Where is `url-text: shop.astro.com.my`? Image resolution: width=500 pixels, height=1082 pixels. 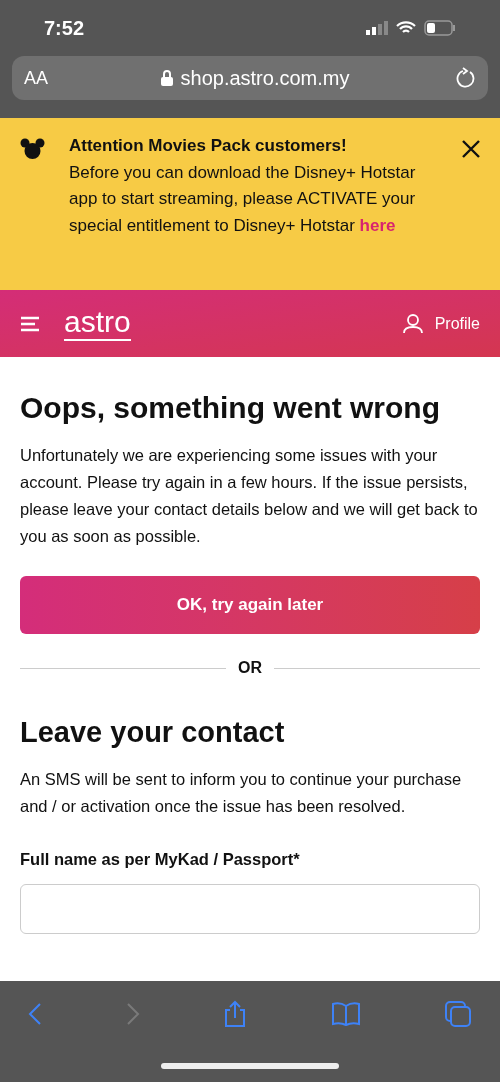
url-text: shop.astro.com.my is located at coordinates (265, 78).